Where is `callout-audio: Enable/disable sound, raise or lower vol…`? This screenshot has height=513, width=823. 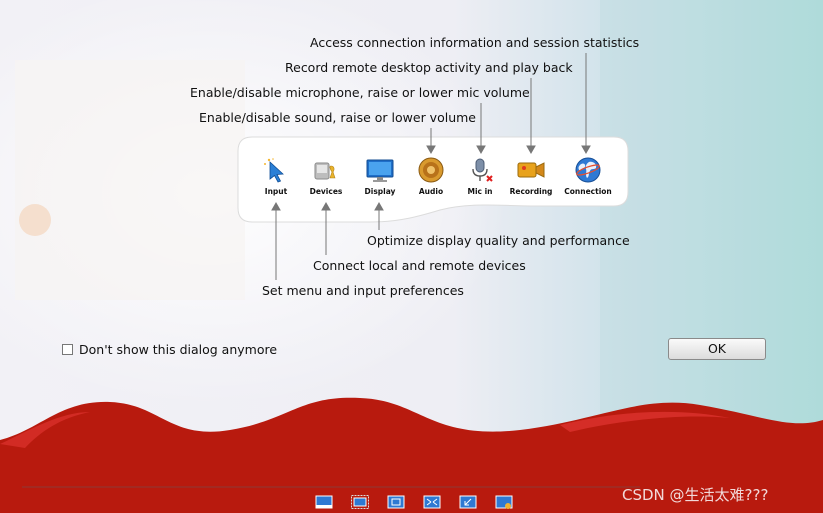 callout-audio: Enable/disable sound, raise or lower vol… is located at coordinates (337, 117).